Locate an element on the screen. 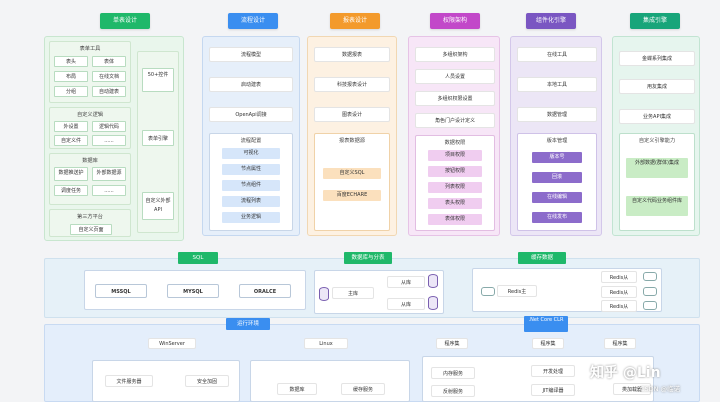  third-party-title: 第三方平台 is located at coordinates (90, 217).